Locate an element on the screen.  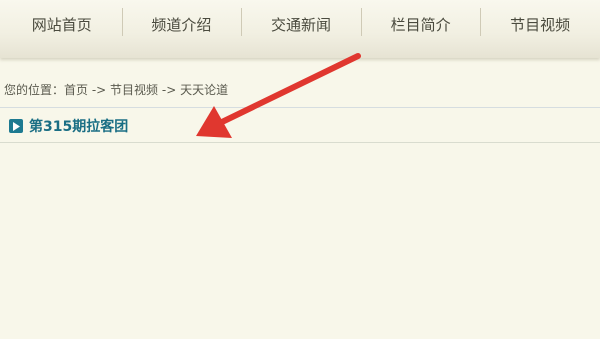
nav-list: 网站首页 频道介绍 交通新闻 栏目简介 节目视频 is located at coordinates (300, 24).